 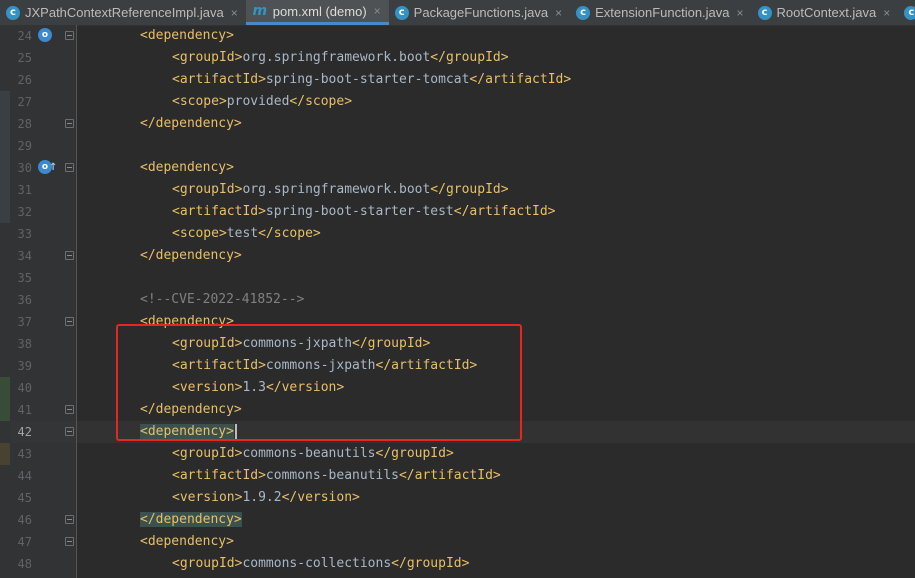 I want to click on line-number: 47, so click(x=24, y=542).